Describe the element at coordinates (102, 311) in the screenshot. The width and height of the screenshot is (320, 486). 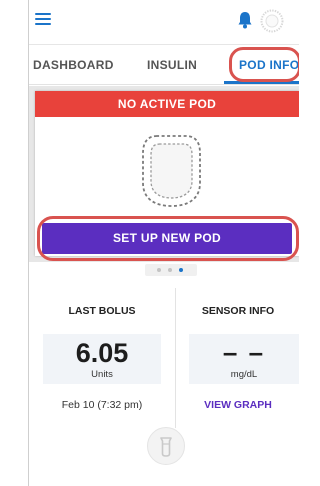
I see `last-bolus-label: LAST BOLUS` at that location.